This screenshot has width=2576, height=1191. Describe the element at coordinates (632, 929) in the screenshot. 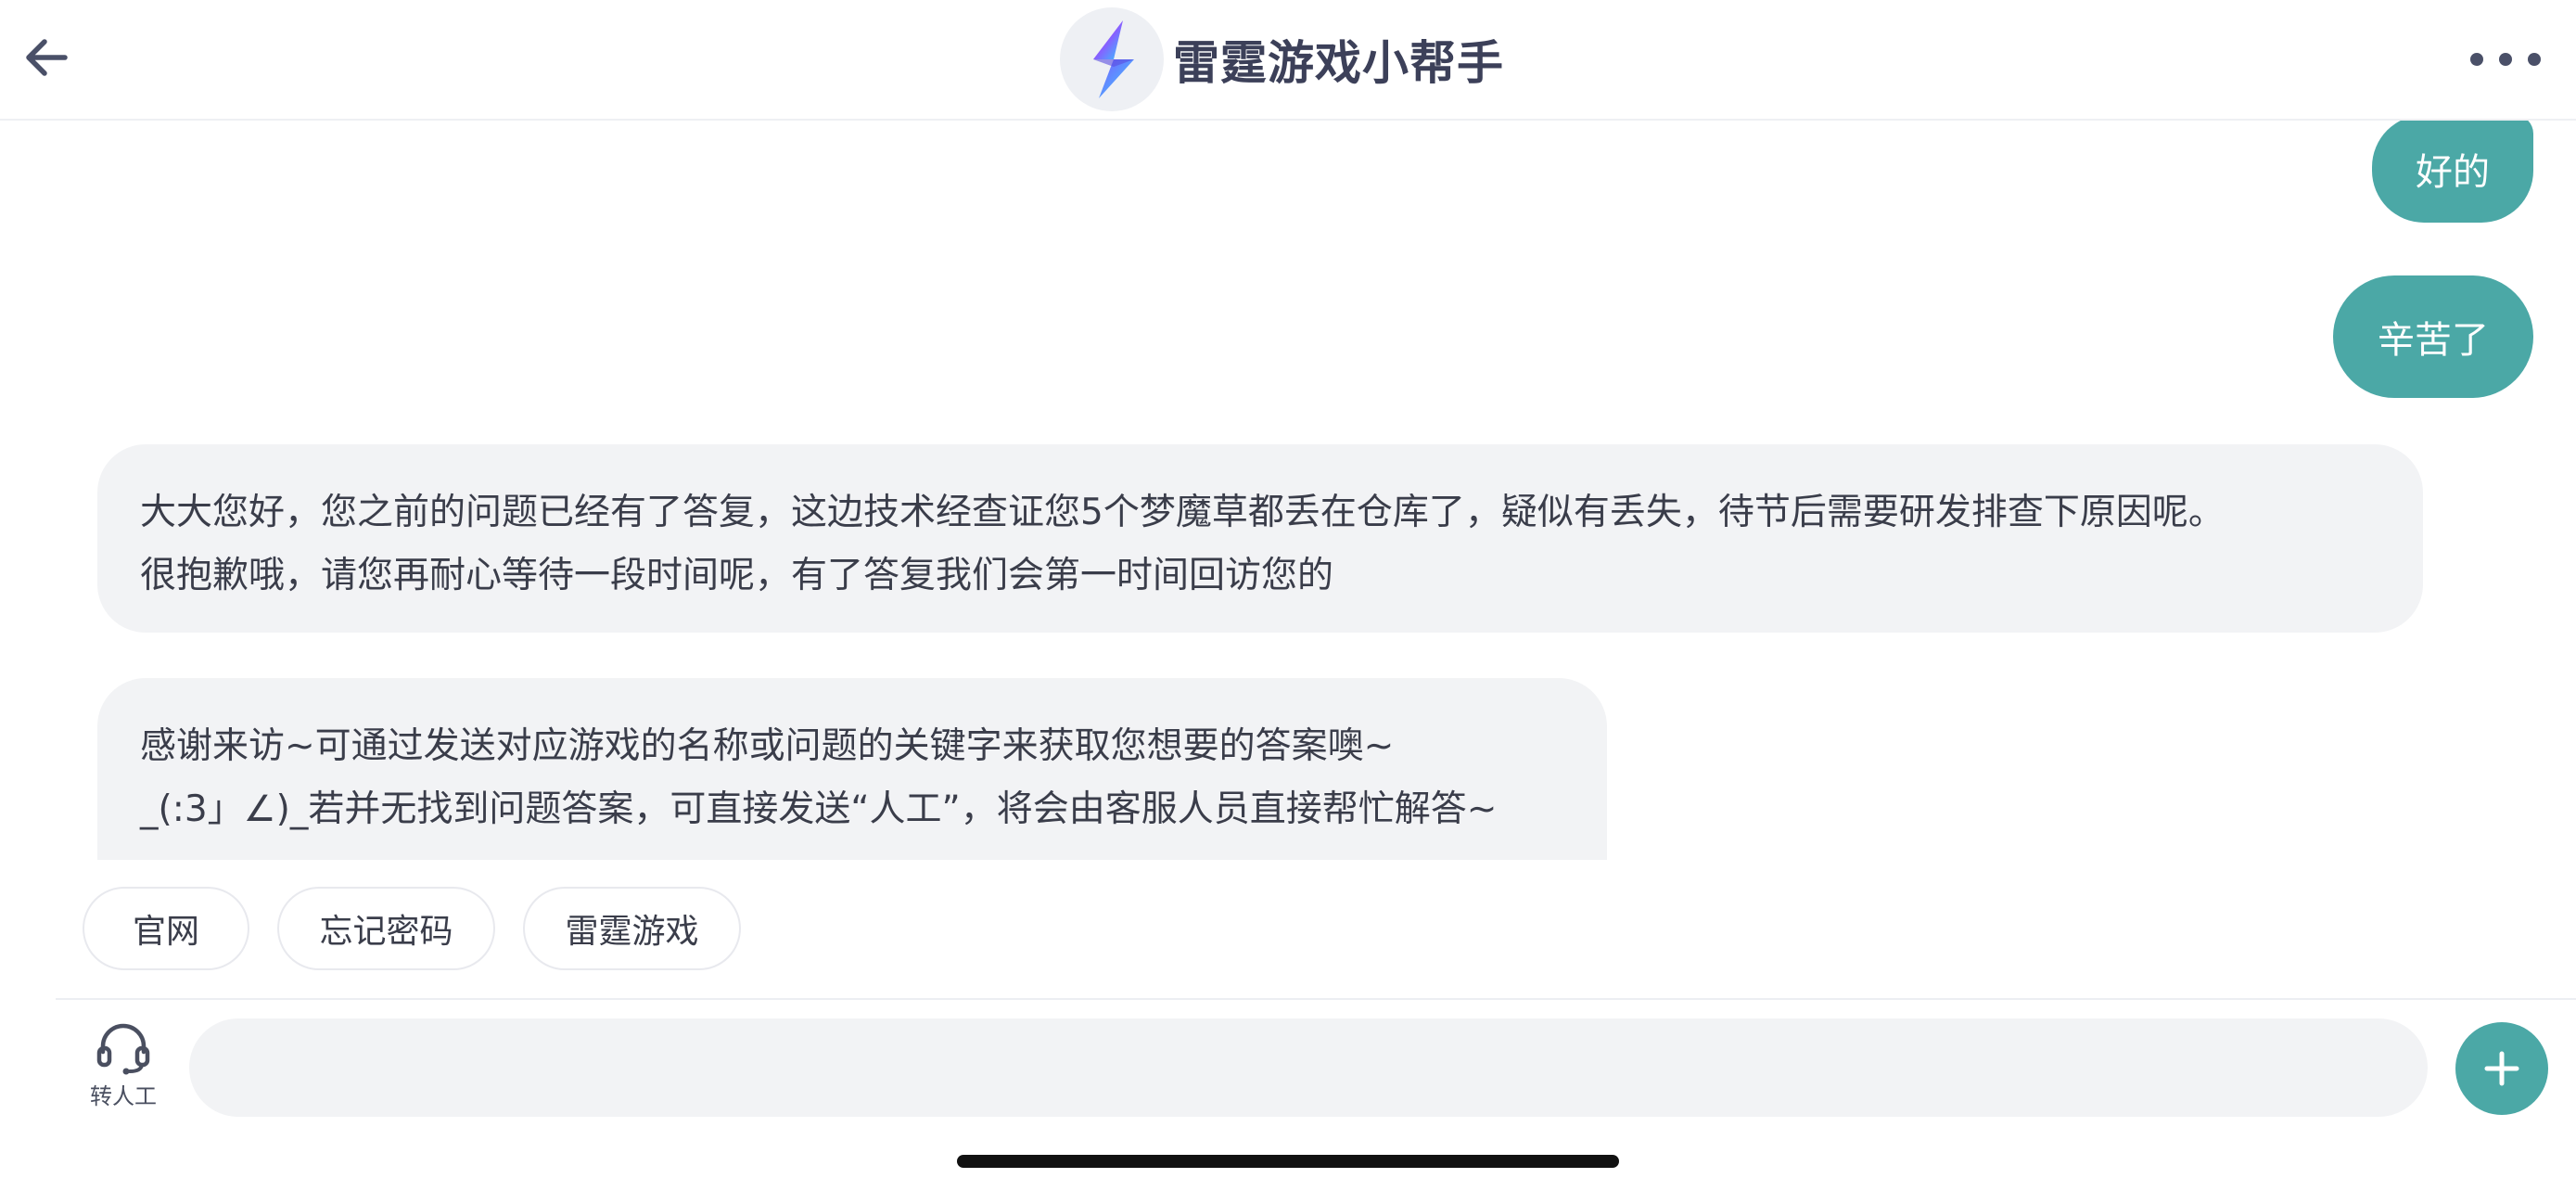

I see `quick-reply-chip-thunder-games: 雷霆游戏` at that location.